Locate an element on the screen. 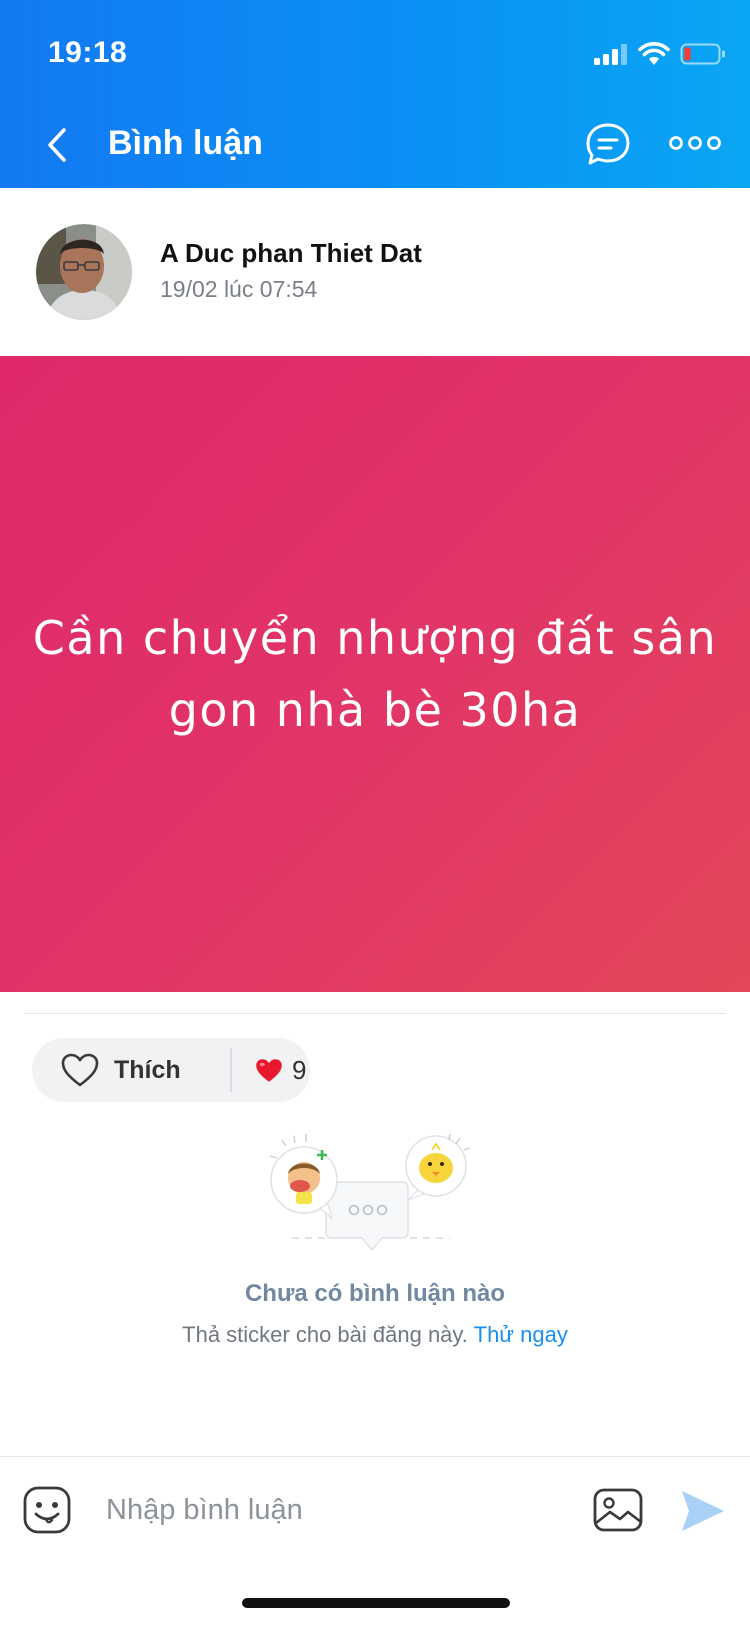 Image resolution: width=750 pixels, height=1625 pixels. home-indicator is located at coordinates (376, 1603).